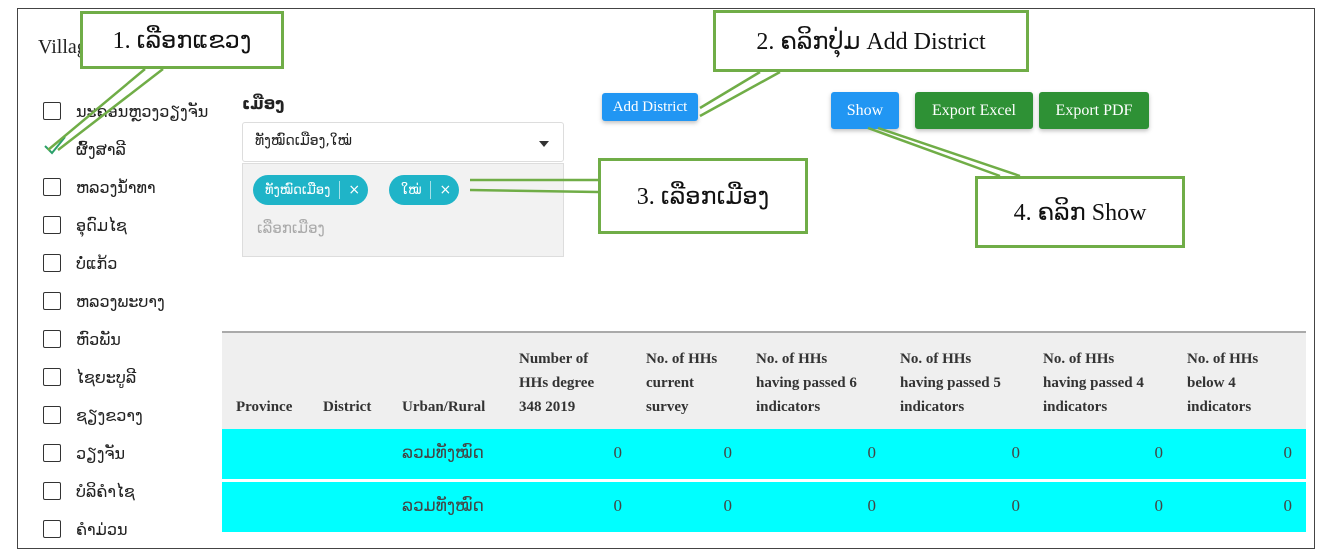 This screenshot has width=1334, height=560. I want to click on header-passed-4: No. of HHs having passed 4 indicators, so click(1093, 383).